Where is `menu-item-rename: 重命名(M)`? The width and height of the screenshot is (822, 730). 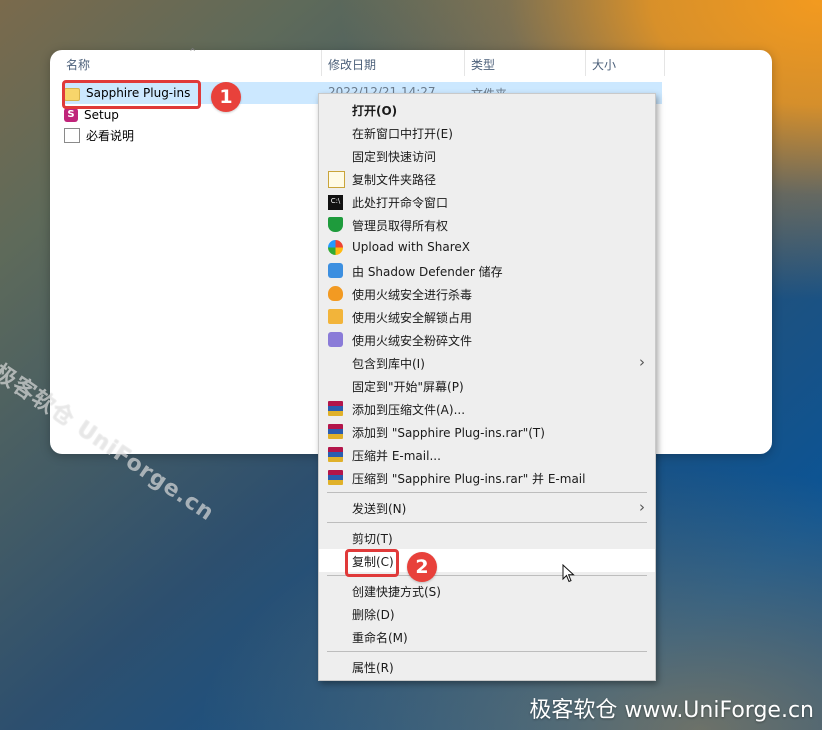 menu-item-rename: 重命名(M) is located at coordinates (487, 636).